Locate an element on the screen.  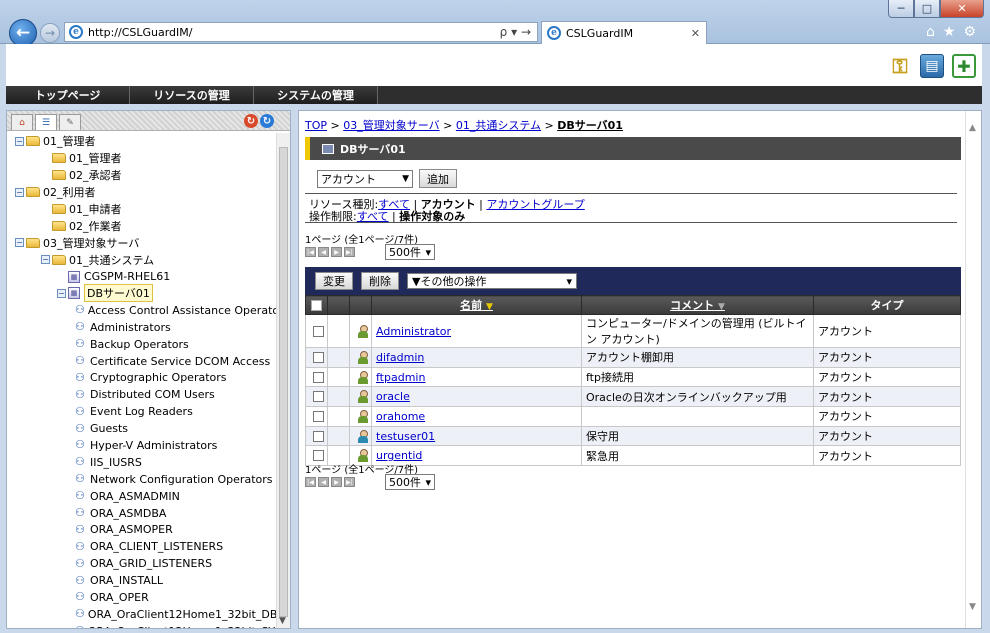
tree-node-label: Distributed COM Users is located at coordinates (152, 394).